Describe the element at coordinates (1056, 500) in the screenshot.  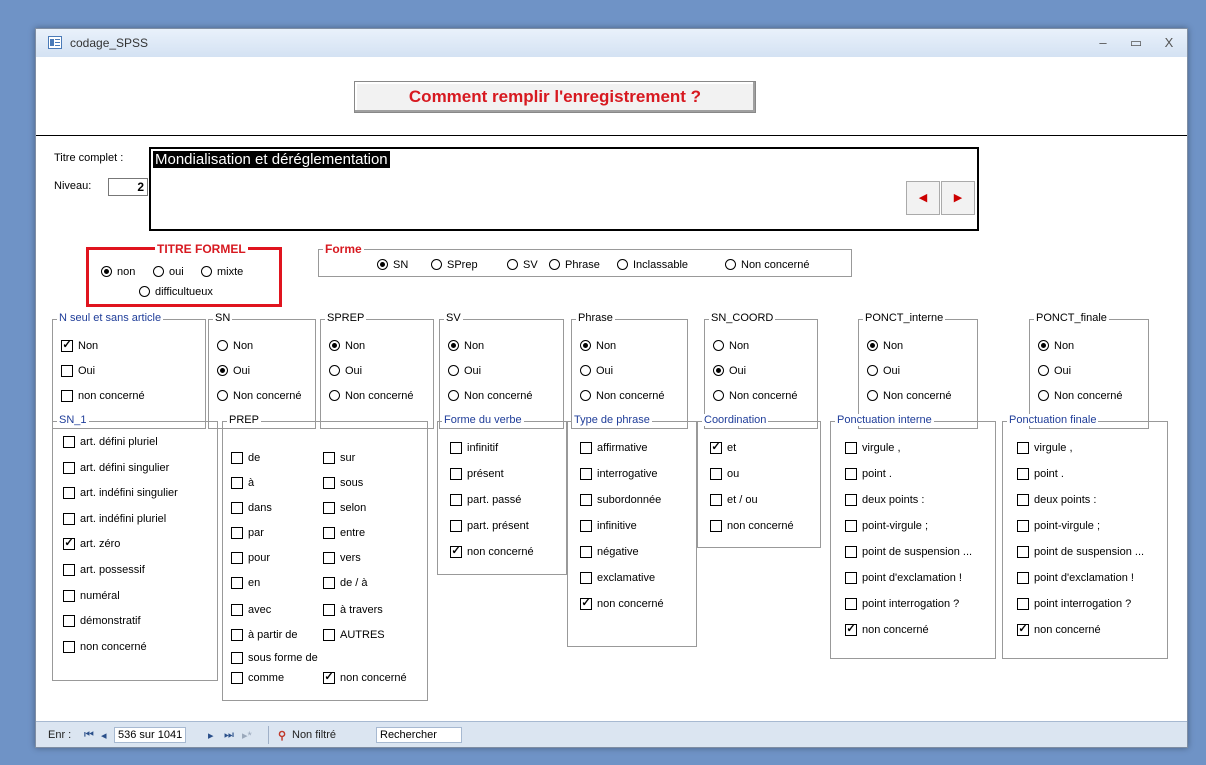
I see `checkbox-option: deux points :` at that location.